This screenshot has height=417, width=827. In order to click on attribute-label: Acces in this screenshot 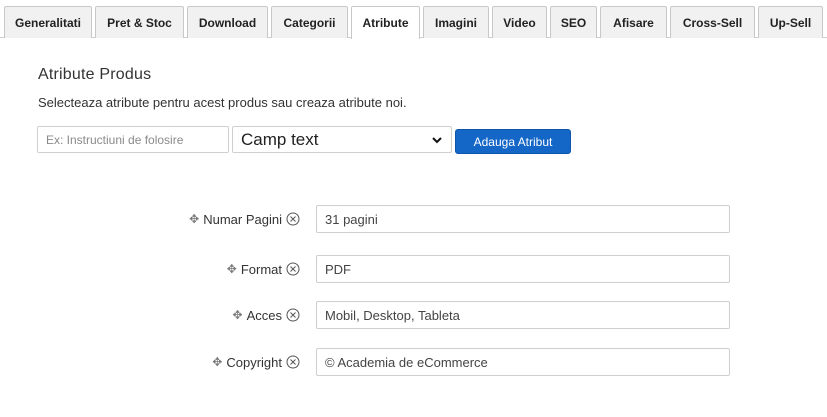, I will do `click(264, 315)`.